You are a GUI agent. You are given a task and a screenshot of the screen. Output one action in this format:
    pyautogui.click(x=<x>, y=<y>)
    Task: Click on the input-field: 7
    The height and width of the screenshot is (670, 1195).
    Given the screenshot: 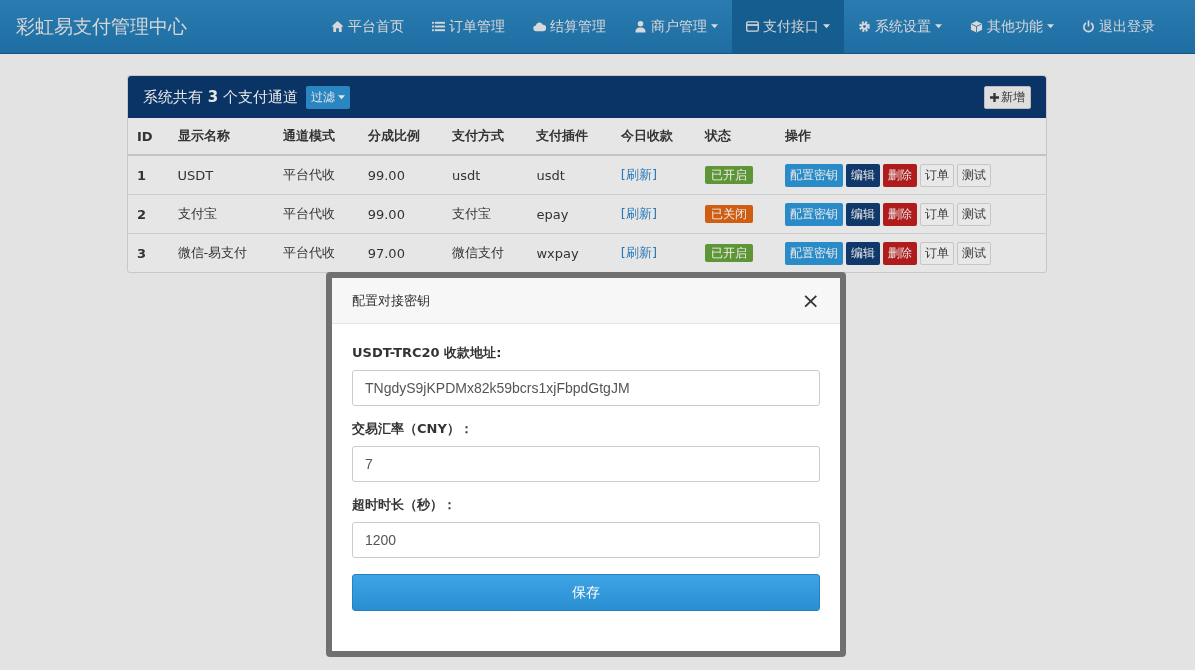 What is the action you would take?
    pyautogui.click(x=586, y=464)
    